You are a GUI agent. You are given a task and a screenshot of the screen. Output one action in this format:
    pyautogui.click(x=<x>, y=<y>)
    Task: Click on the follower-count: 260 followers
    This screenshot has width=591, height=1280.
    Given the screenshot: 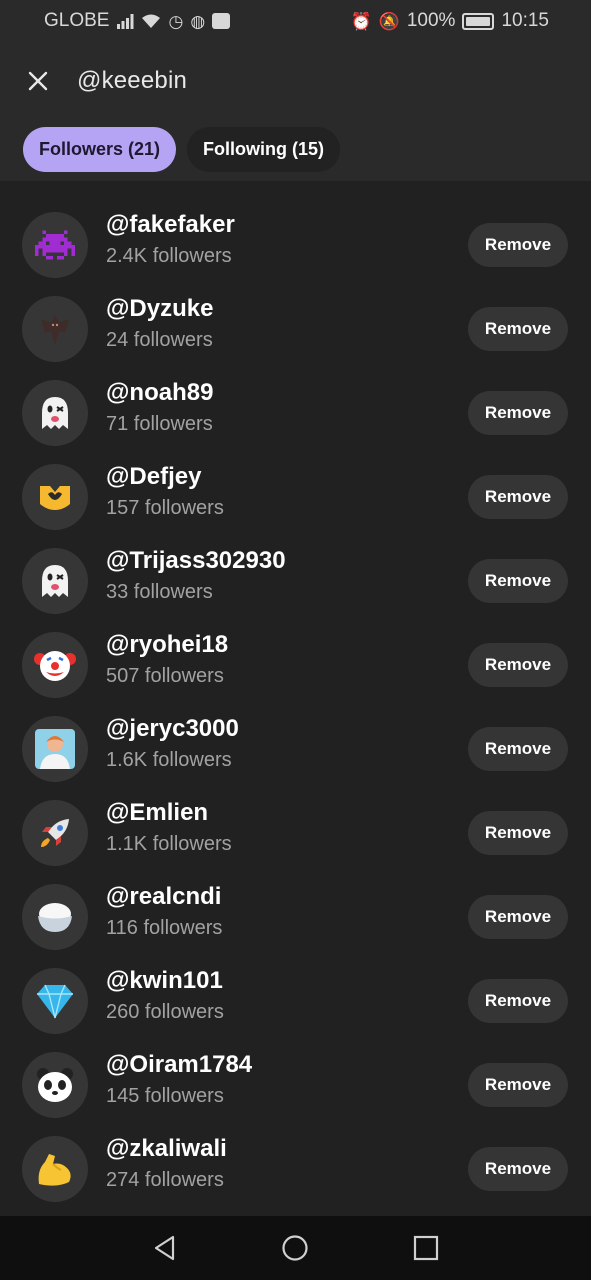 What is the action you would take?
    pyautogui.click(x=165, y=1012)
    